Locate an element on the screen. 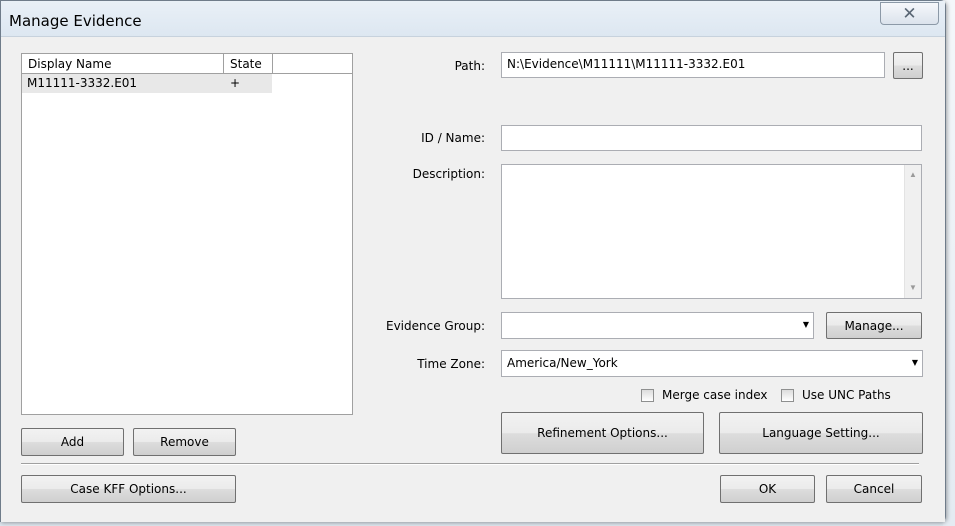 The image size is (955, 526). remove-button: Remove is located at coordinates (184, 442).